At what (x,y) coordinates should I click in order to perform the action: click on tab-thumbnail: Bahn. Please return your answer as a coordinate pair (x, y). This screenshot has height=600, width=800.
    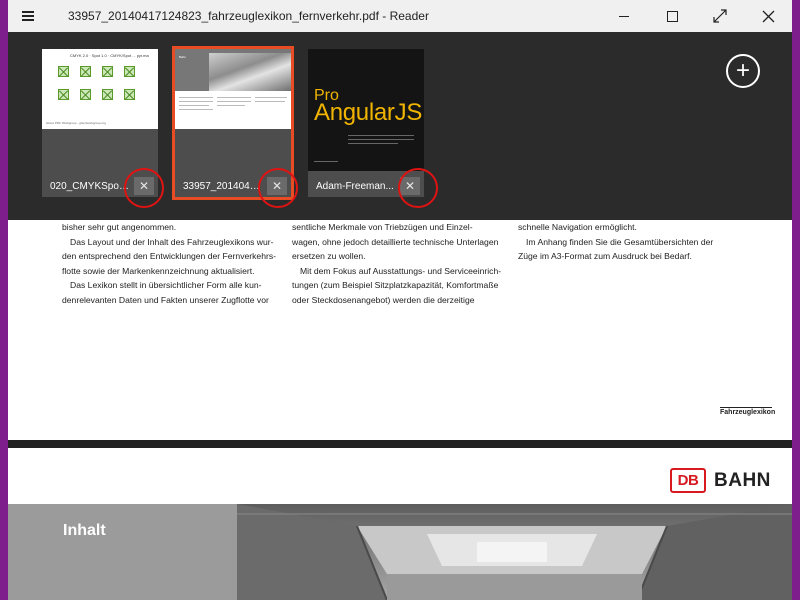
    Looking at the image, I should click on (233, 89).